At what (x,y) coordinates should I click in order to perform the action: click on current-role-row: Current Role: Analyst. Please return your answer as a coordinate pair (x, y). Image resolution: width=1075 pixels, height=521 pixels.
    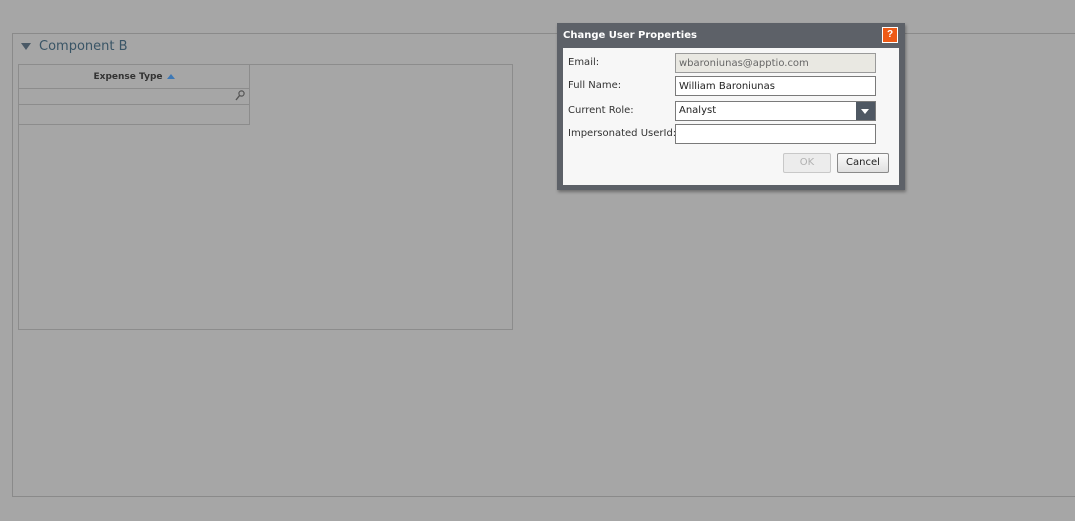
    Looking at the image, I should click on (731, 111).